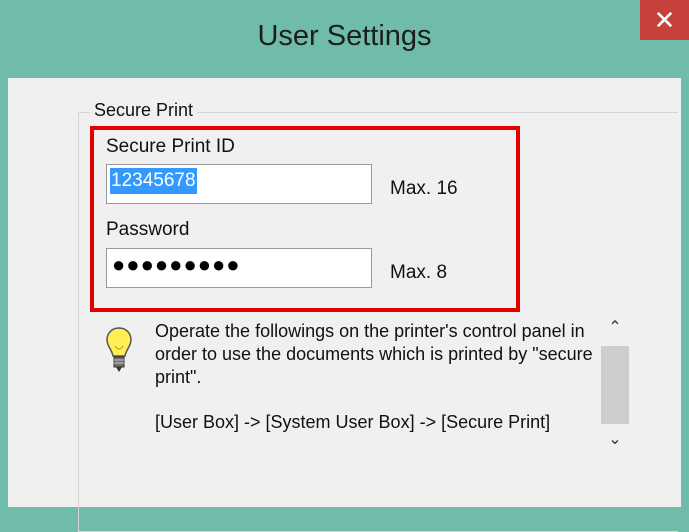  I want to click on info-scrollbar: ⌃ ⌄, so click(615, 383).